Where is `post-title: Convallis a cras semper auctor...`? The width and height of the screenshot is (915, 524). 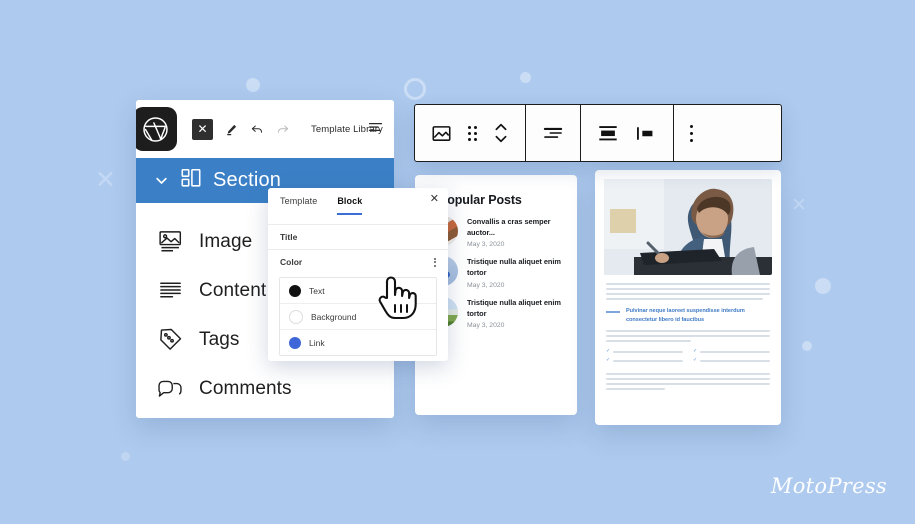 post-title: Convallis a cras semper auctor... is located at coordinates (516, 227).